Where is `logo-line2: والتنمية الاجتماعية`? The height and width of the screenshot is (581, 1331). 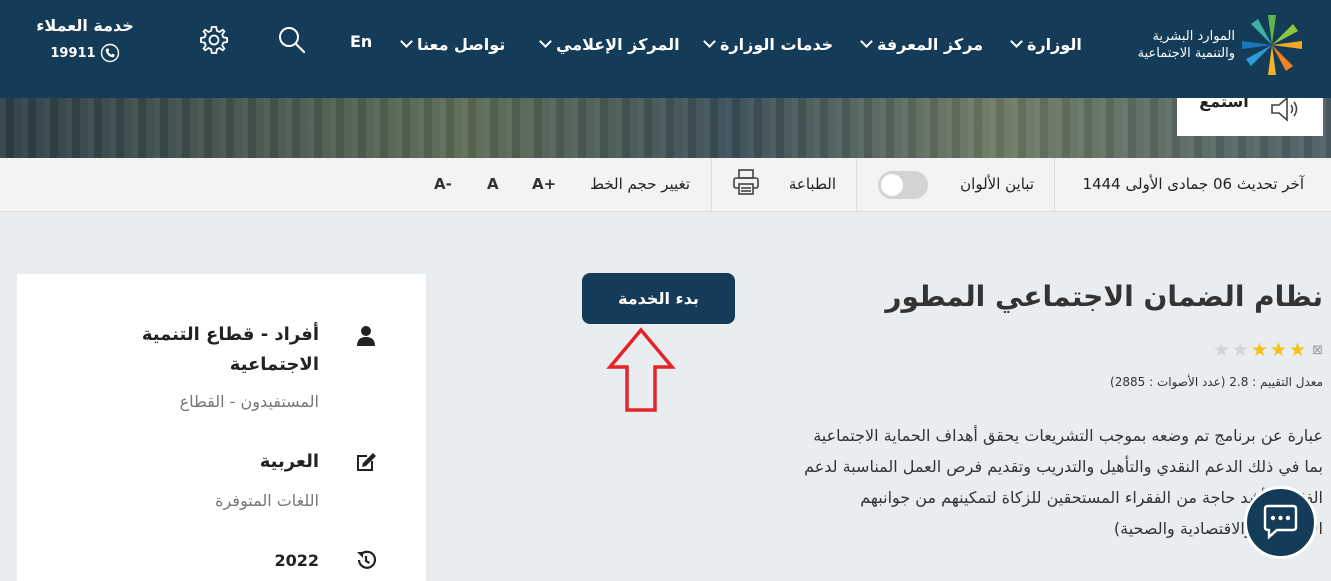 logo-line2: والتنمية الاجتماعية is located at coordinates (1186, 53).